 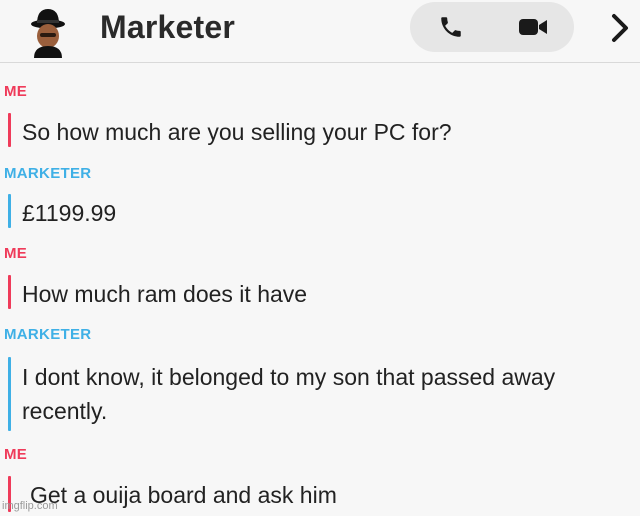 What do you see at coordinates (237, 132) in the screenshot?
I see `message-text: So how much are you selling your PC for?` at bounding box center [237, 132].